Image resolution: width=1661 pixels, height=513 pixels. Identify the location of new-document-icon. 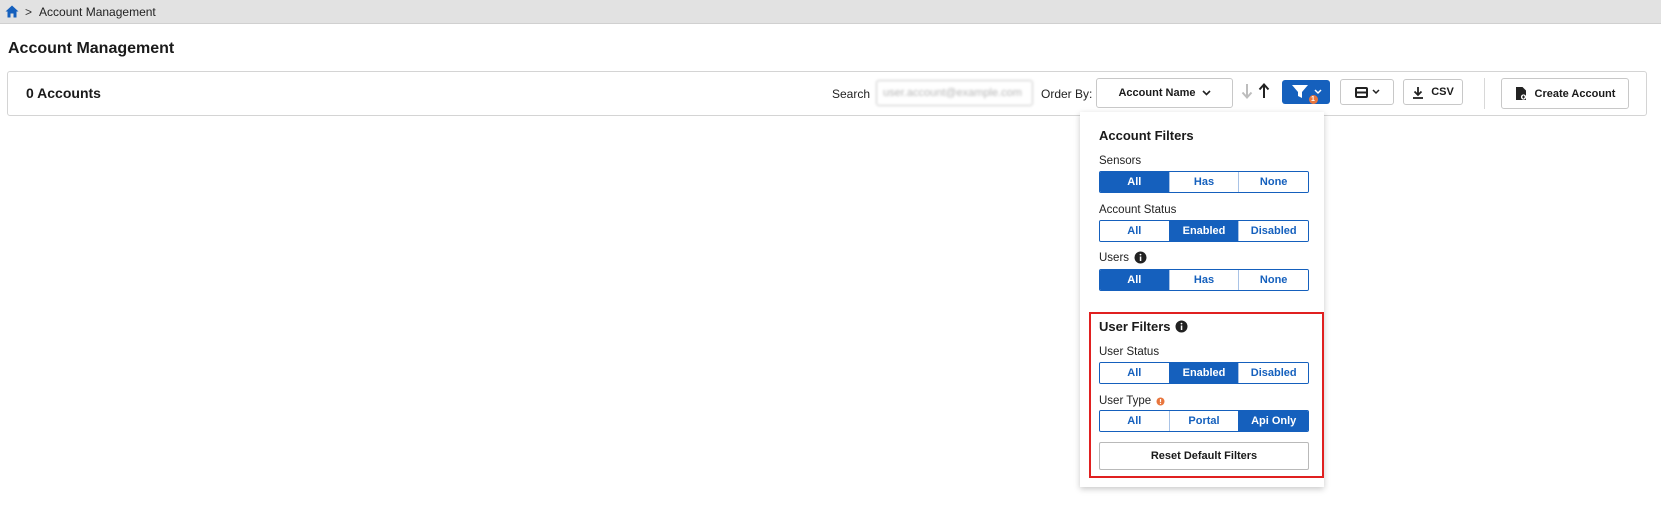
(1521, 93).